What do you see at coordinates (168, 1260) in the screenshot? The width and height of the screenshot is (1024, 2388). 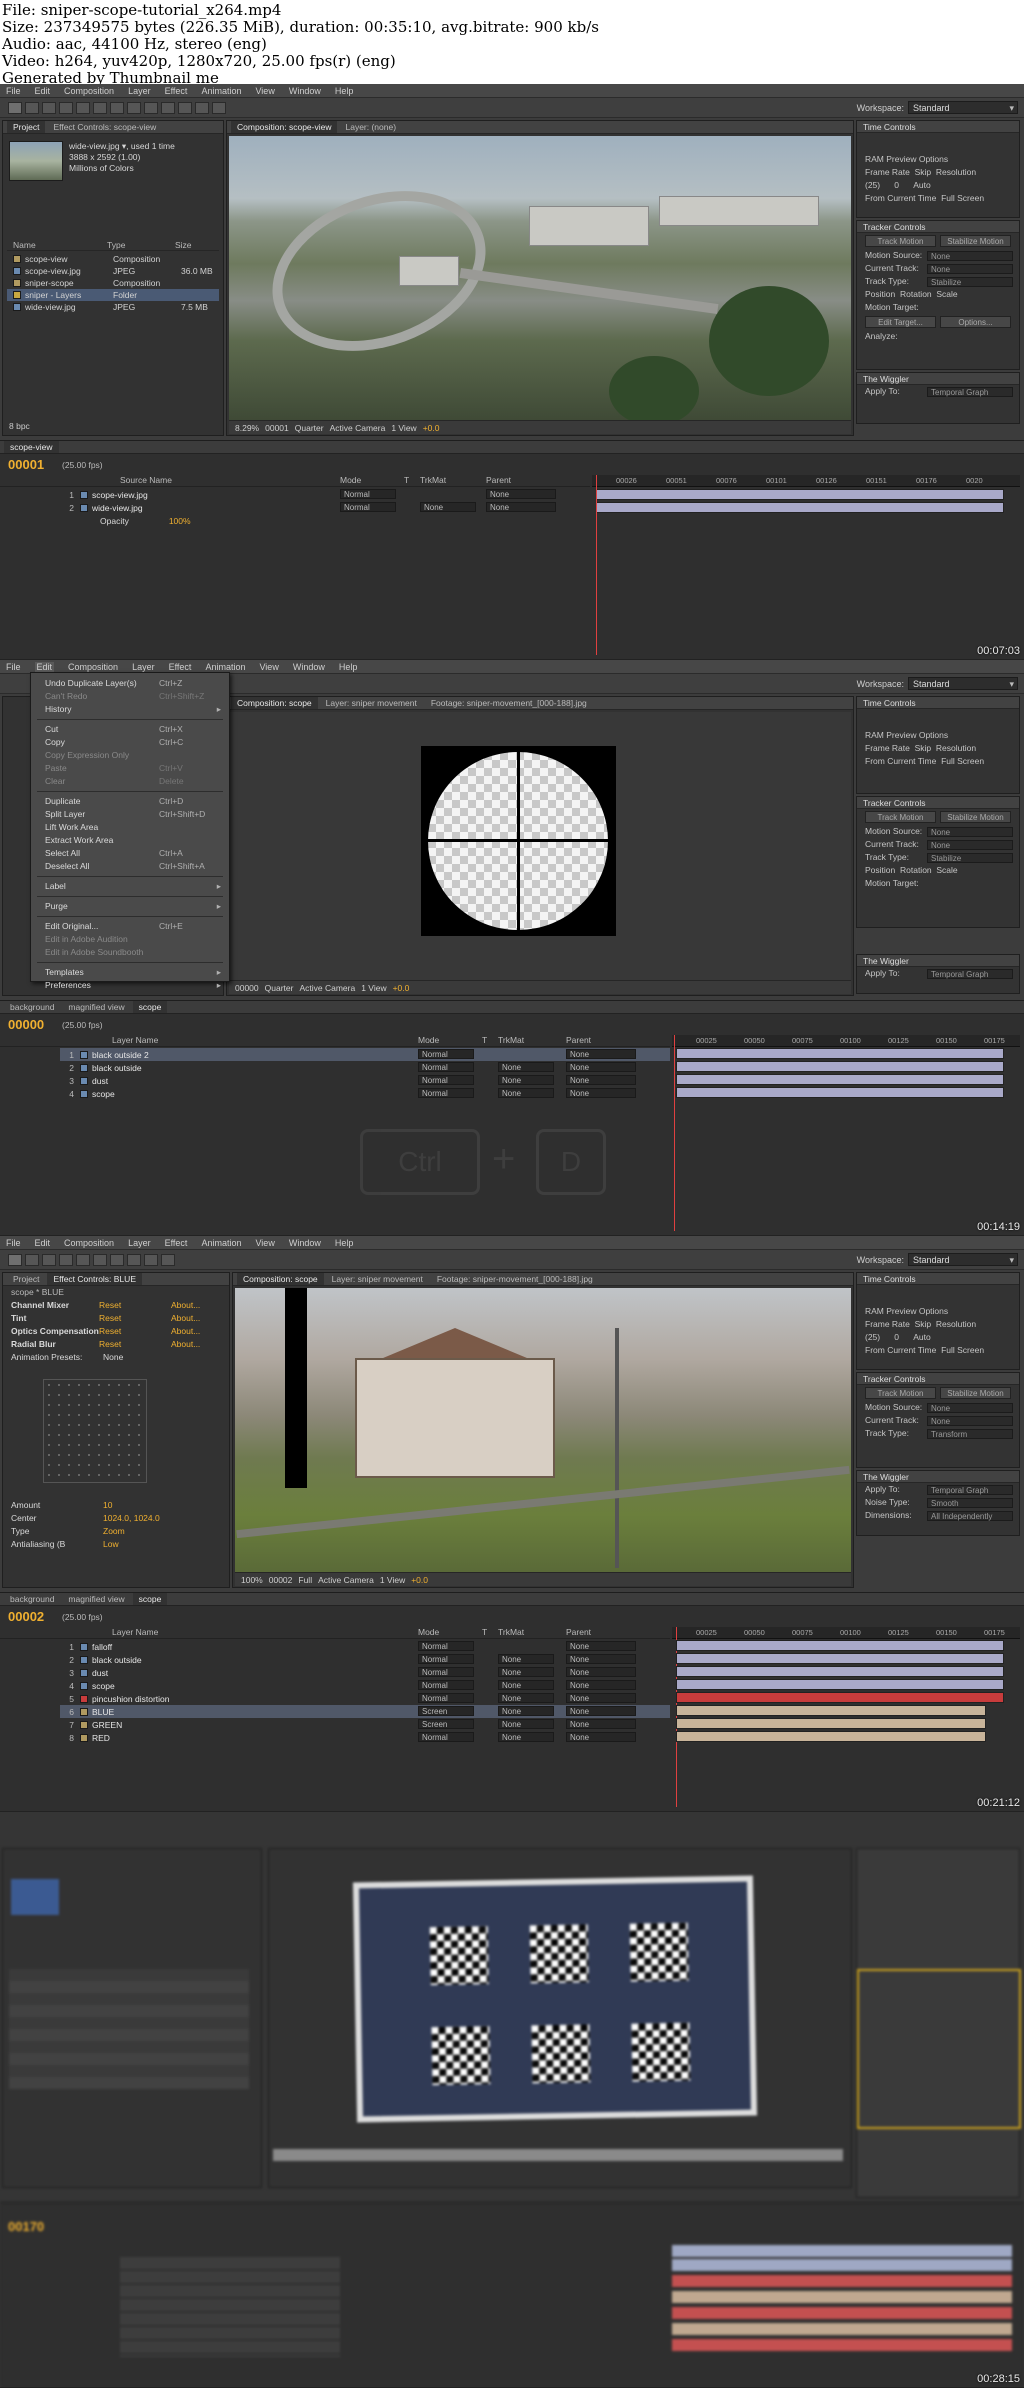 I see `brush-tool-icon` at bounding box center [168, 1260].